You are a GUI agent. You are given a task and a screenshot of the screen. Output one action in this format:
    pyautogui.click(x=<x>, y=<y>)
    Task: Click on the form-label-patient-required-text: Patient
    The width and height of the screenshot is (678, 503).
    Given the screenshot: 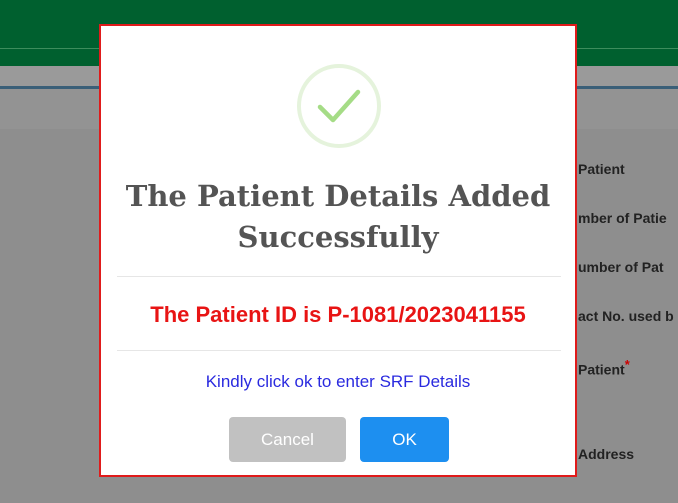 What is the action you would take?
    pyautogui.click(x=601, y=369)
    